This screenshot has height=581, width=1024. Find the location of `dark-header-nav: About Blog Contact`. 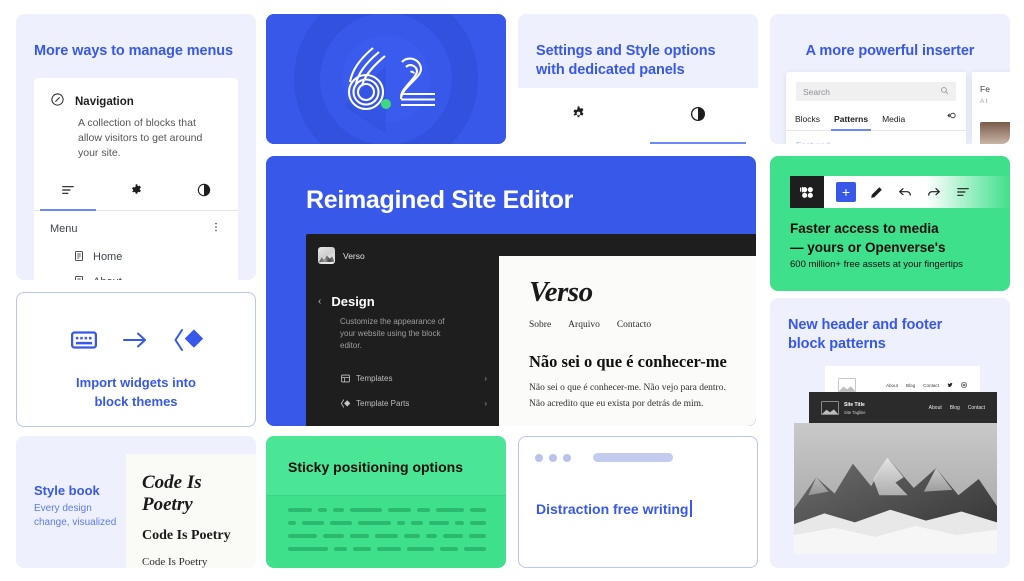

dark-header-nav: About Blog Contact is located at coordinates (957, 408).